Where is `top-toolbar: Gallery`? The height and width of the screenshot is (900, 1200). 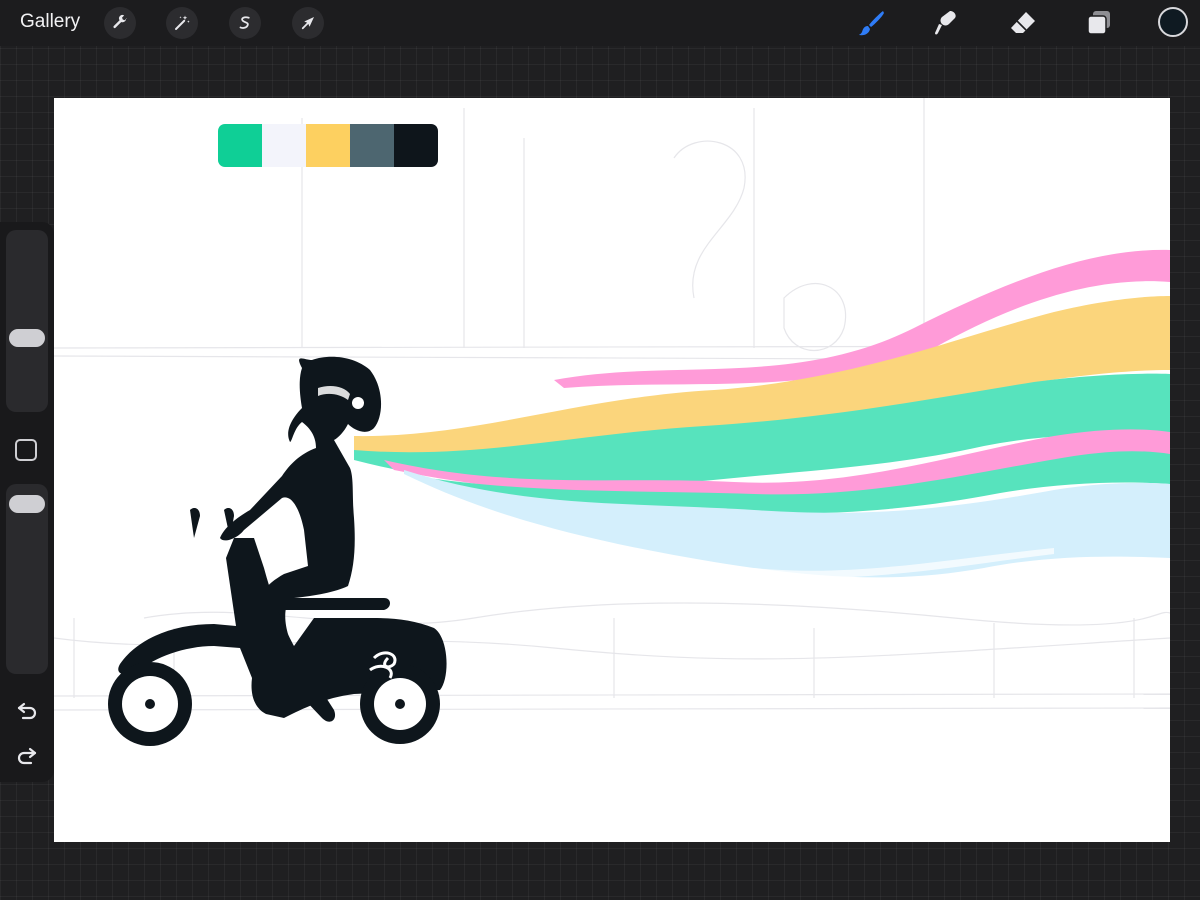 top-toolbar: Gallery is located at coordinates (600, 23).